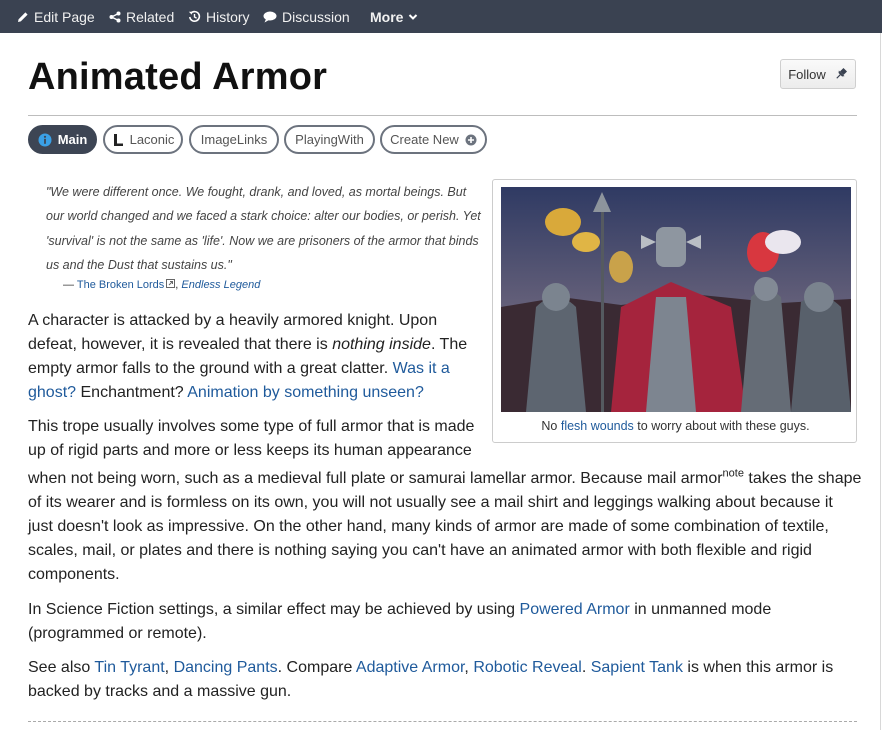 This screenshot has height=730, width=882. What do you see at coordinates (413, 16) in the screenshot?
I see `chevron-down-icon` at bounding box center [413, 16].